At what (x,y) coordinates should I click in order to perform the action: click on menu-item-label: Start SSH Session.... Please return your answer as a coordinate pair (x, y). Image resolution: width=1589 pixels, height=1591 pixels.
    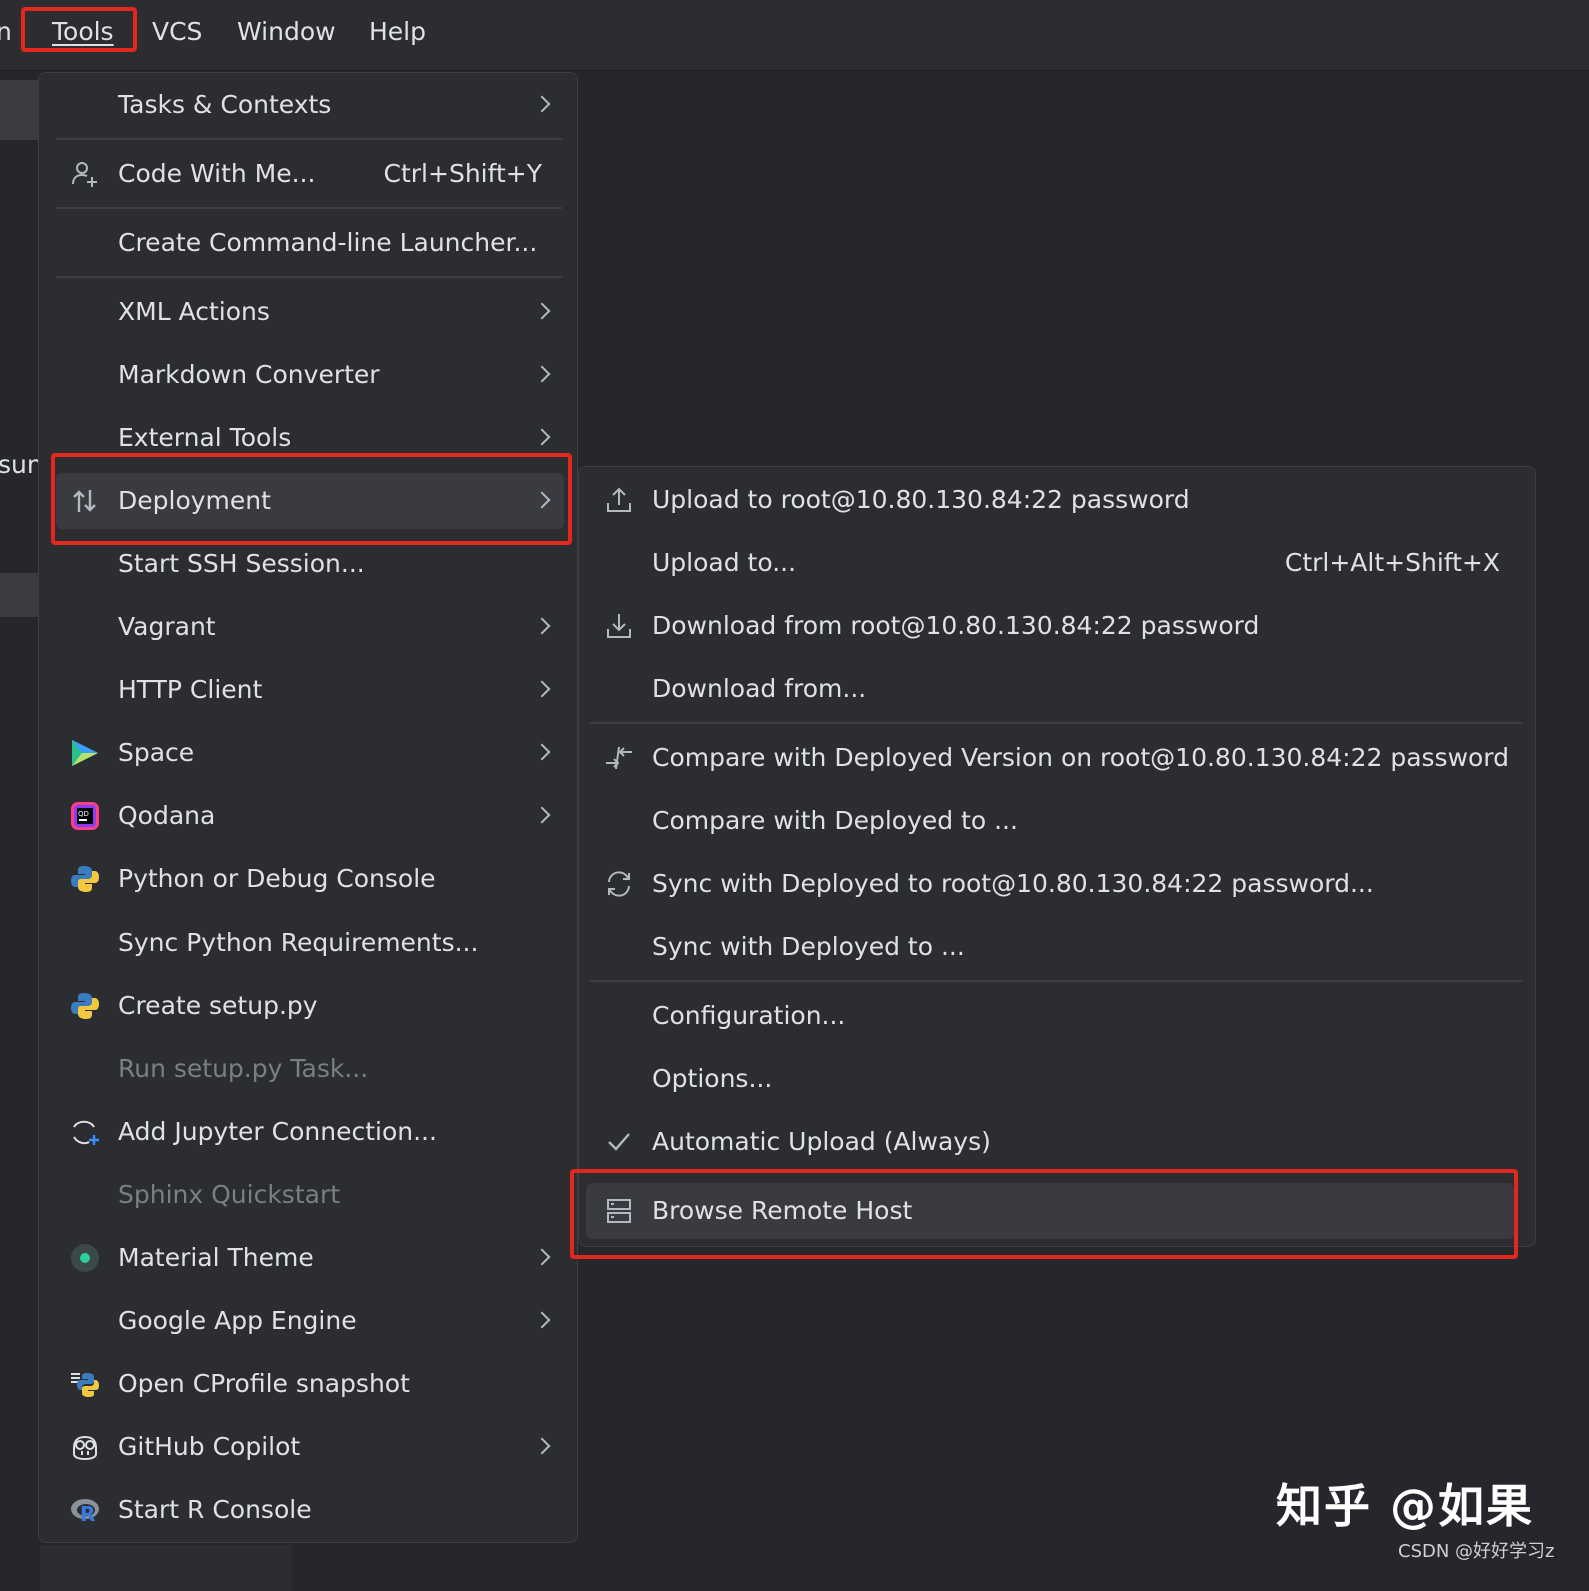
    Looking at the image, I should click on (241, 563).